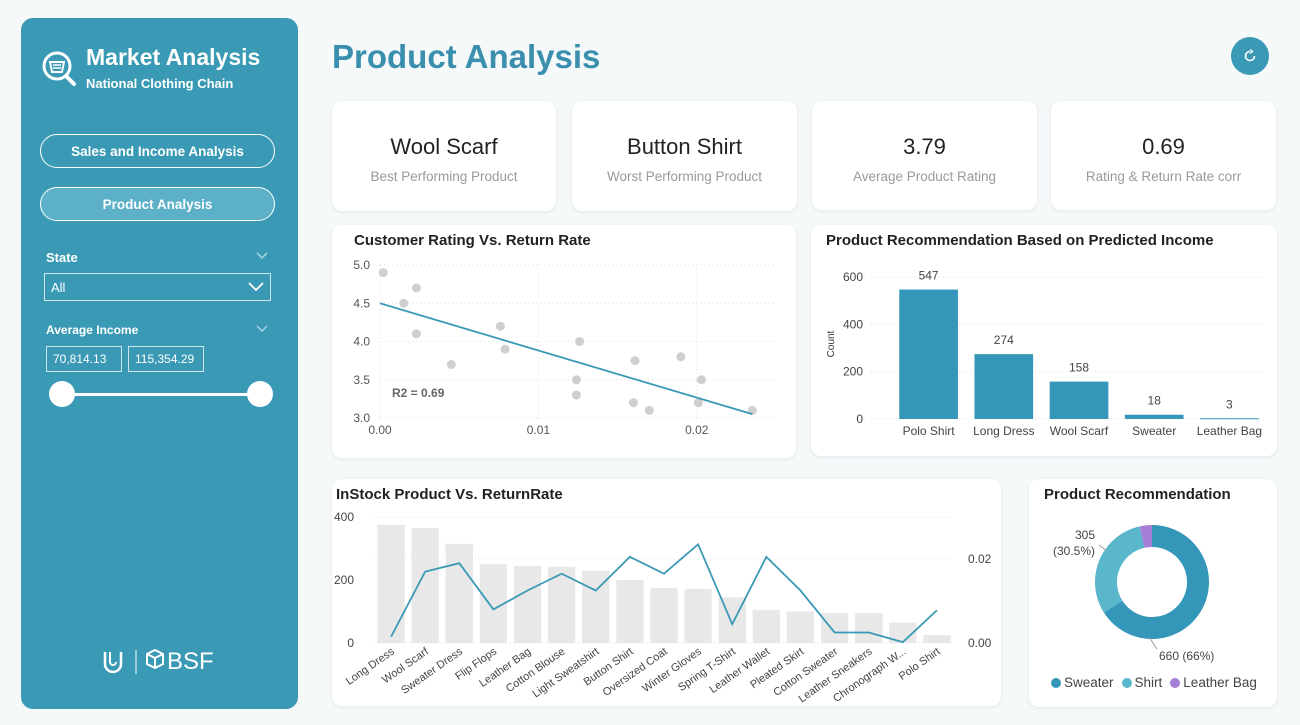 The image size is (1300, 725). I want to click on kpi-label: Worst Performing Product, so click(684, 176).